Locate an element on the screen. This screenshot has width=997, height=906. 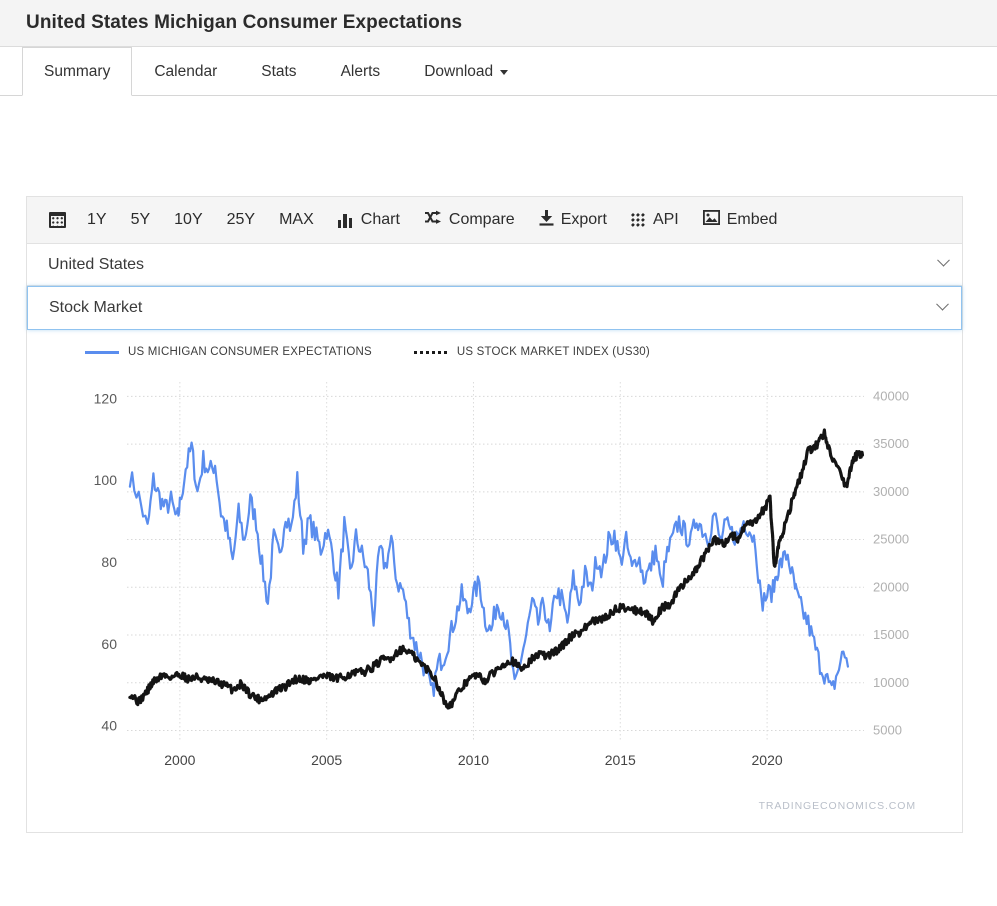
svg-text: 2010 is located at coordinates (473, 760).